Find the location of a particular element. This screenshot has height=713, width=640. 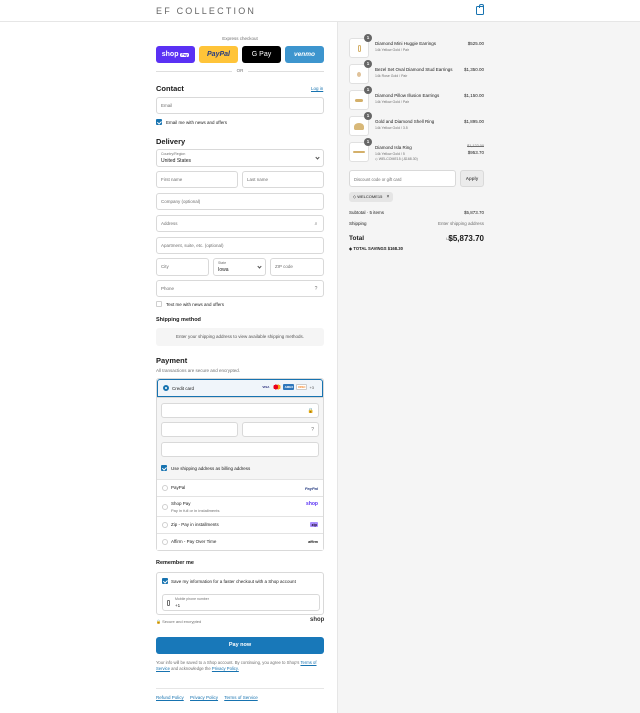

total-savings-text: TOTAL SAVINGS $168.30 is located at coordinates (378, 248).